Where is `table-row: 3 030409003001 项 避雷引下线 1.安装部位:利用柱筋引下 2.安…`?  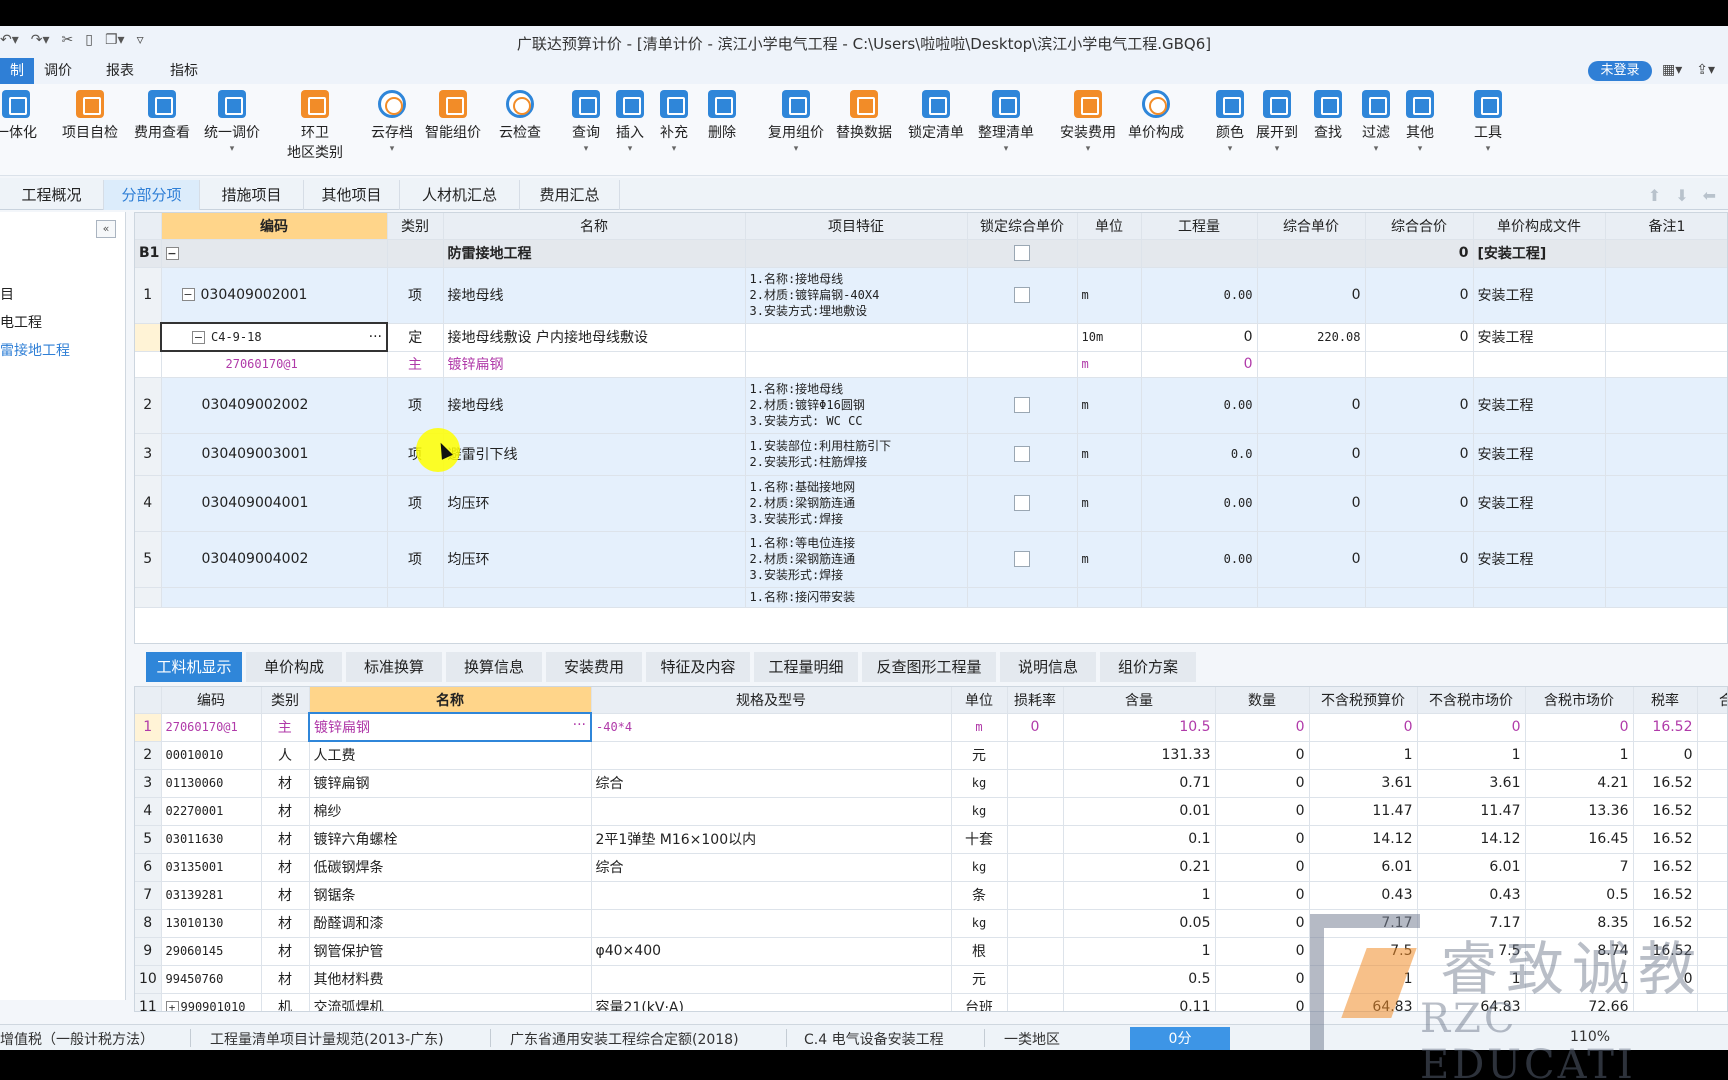 table-row: 3 030409003001 项 避雷引下线 1.安装部位:利用柱筋引下 2.安… is located at coordinates (931, 454).